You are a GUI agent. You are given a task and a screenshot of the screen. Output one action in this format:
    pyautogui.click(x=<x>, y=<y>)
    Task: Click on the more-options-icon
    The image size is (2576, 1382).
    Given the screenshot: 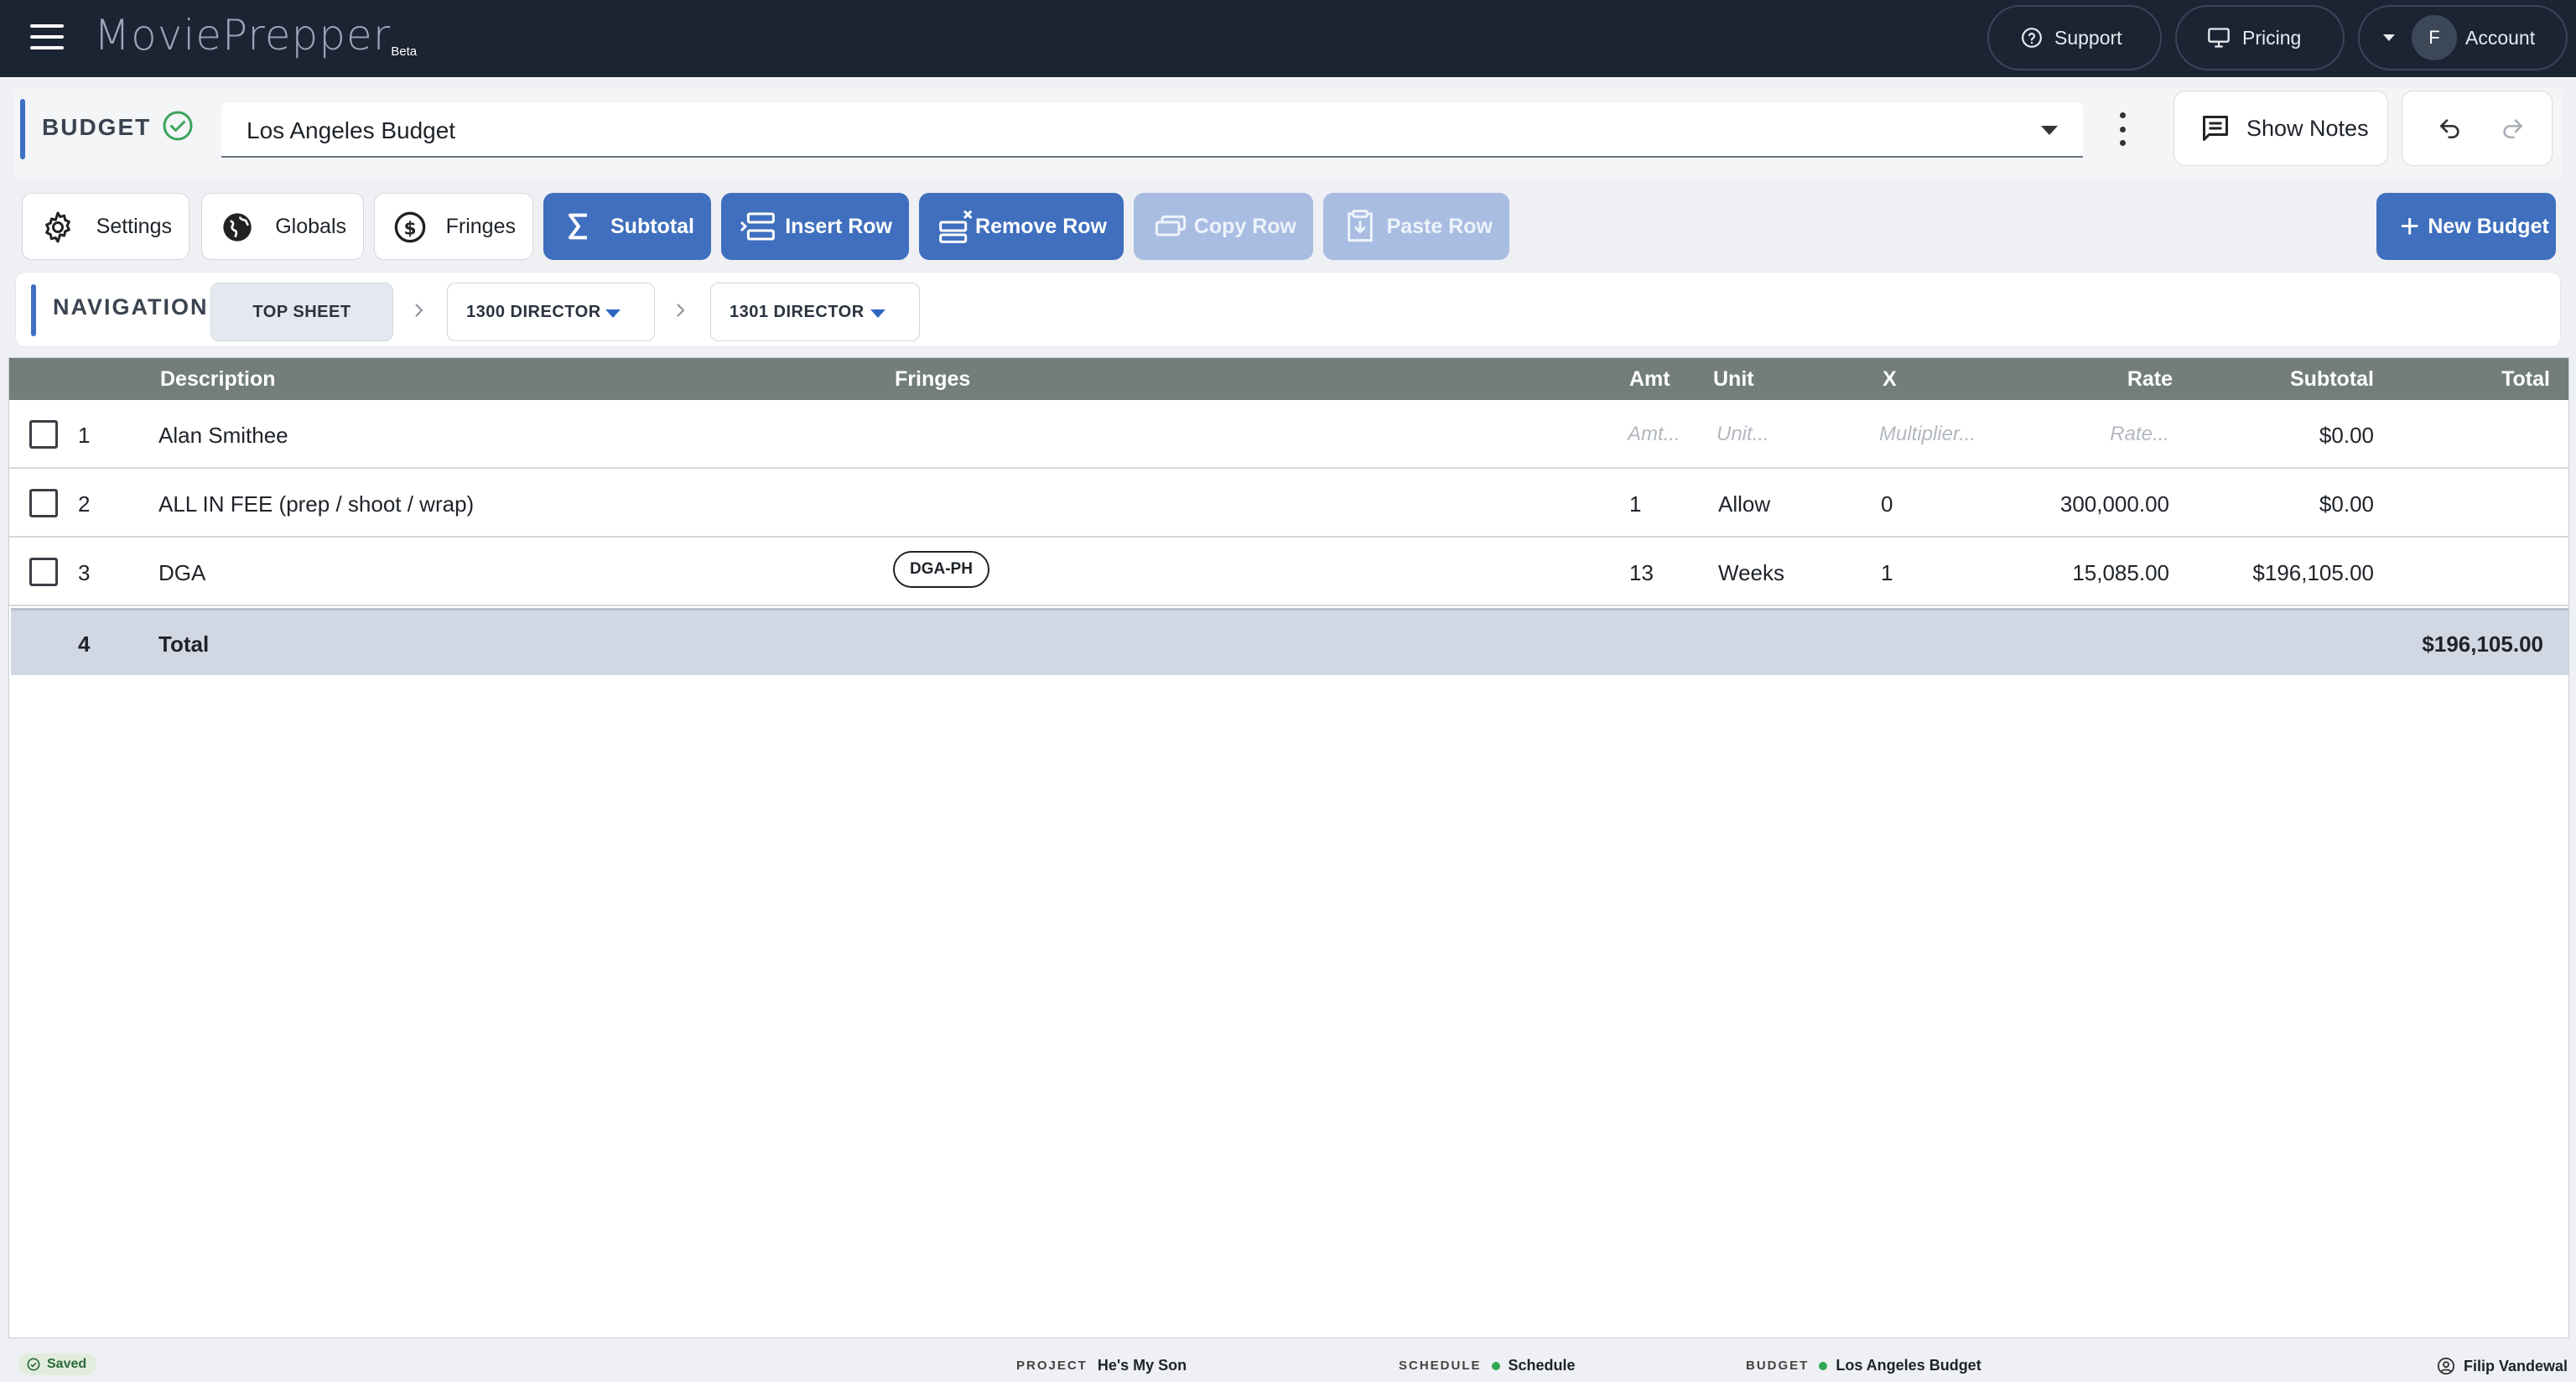 What is the action you would take?
    pyautogui.click(x=2122, y=129)
    